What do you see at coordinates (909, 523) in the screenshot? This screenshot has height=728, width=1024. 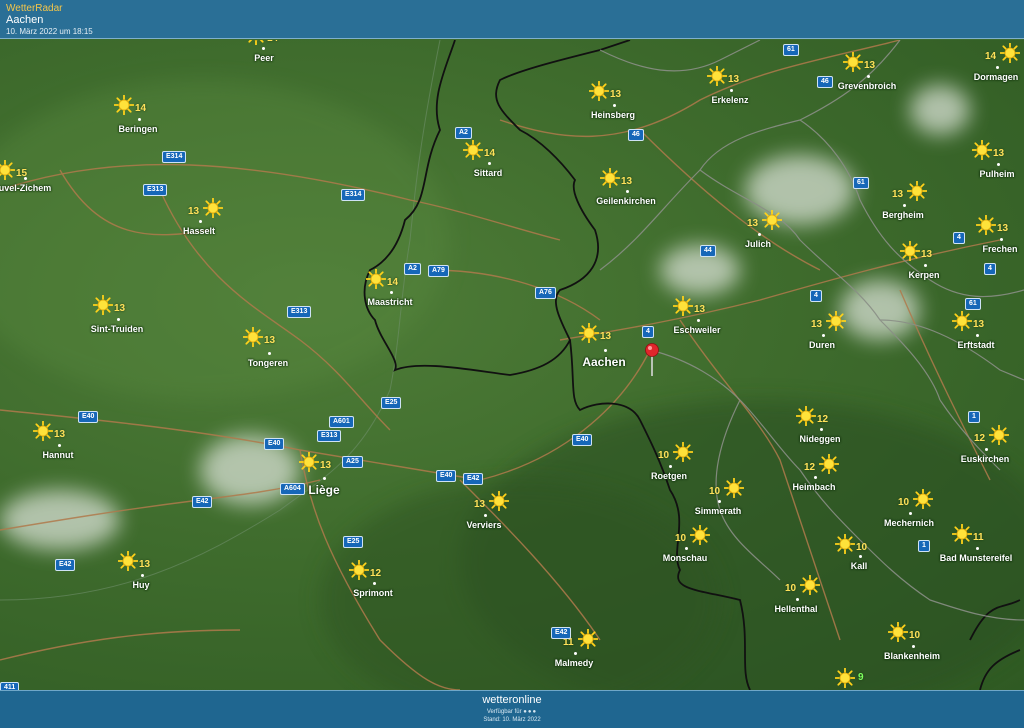 I see `city-label: Mechernich` at bounding box center [909, 523].